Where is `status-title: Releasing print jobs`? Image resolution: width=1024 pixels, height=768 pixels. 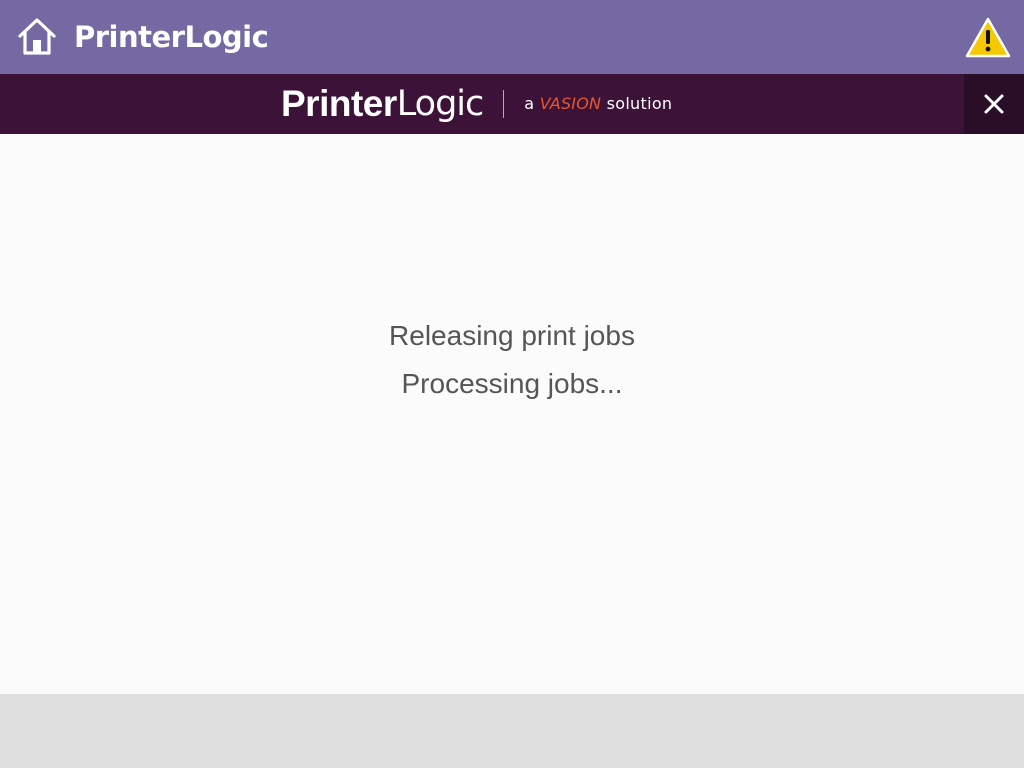
status-title: Releasing print jobs is located at coordinates (512, 335).